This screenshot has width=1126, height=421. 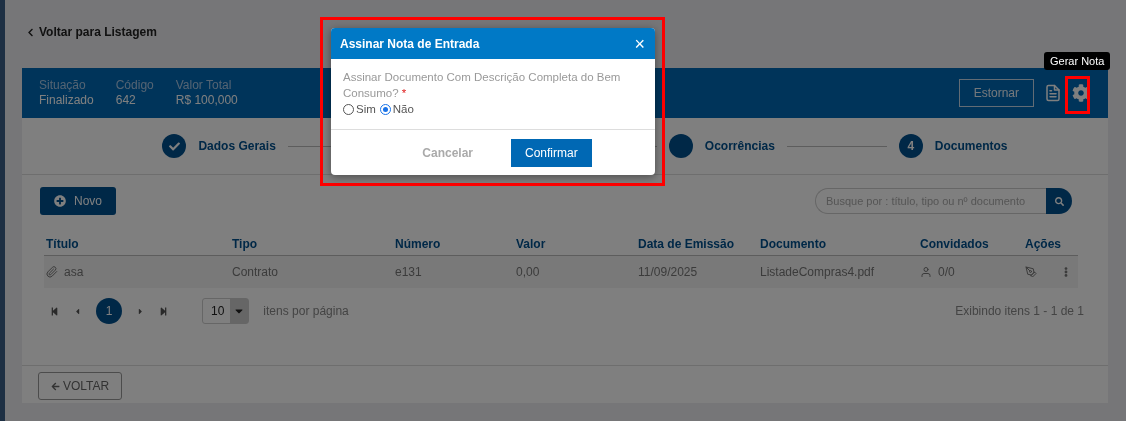 I want to click on highlight-frame, so click(x=1077, y=95).